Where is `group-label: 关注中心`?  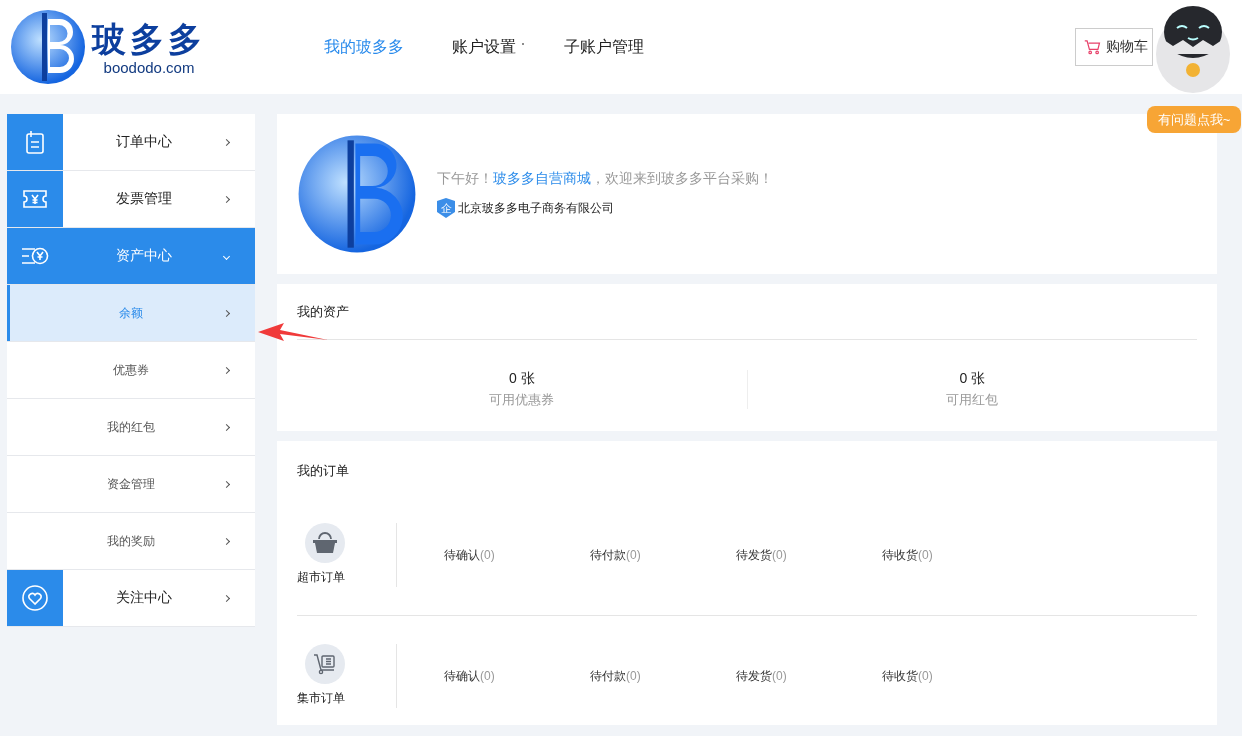 group-label: 关注中心 is located at coordinates (143, 598).